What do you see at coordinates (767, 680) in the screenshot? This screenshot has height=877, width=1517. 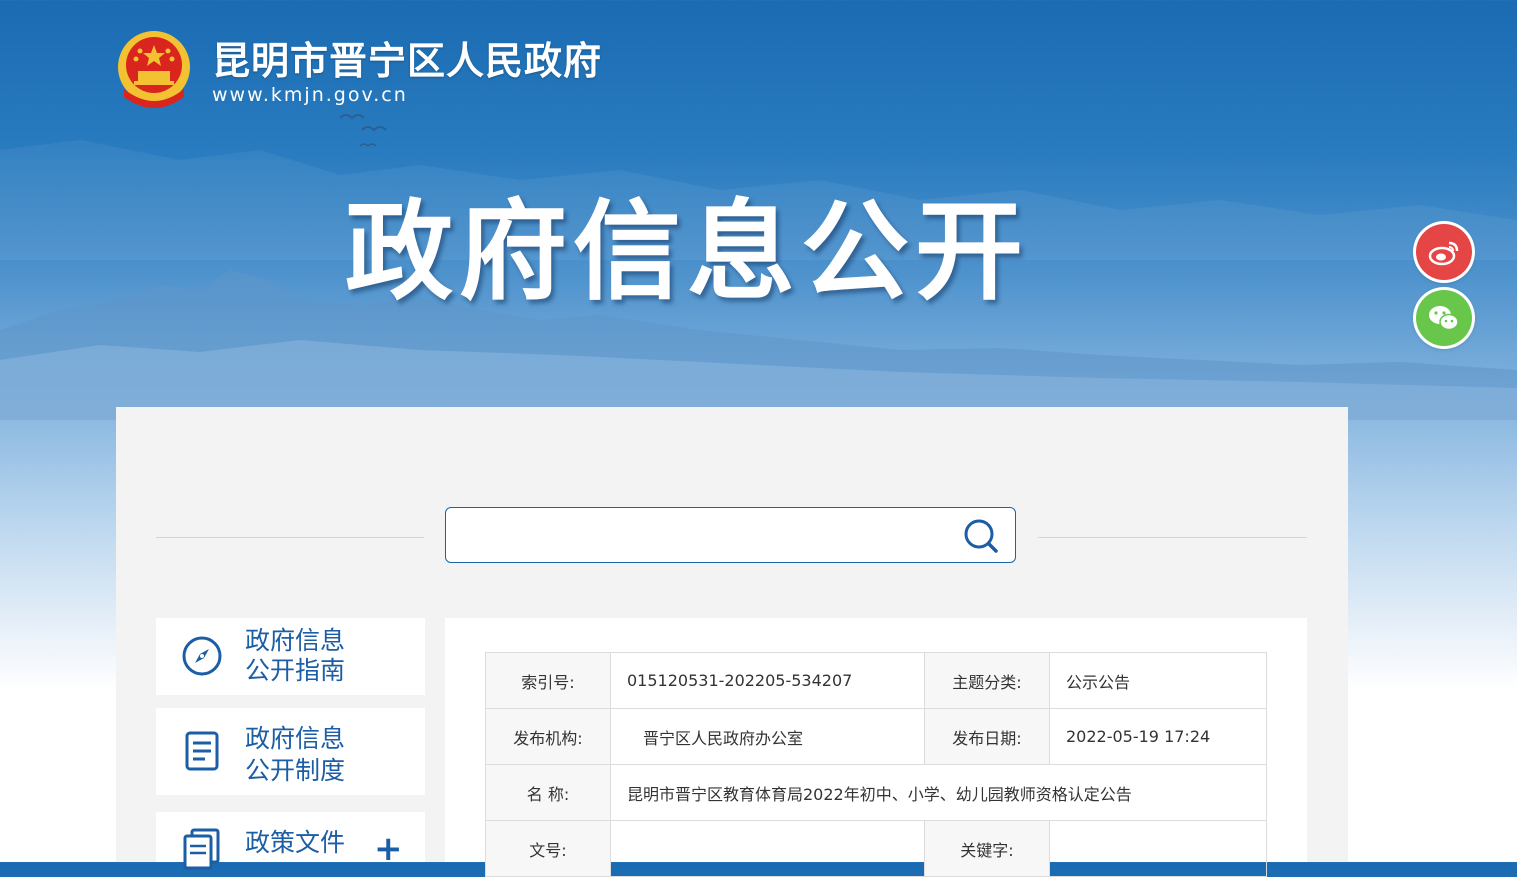 I see `index-value: 015120531-202205-534207` at bounding box center [767, 680].